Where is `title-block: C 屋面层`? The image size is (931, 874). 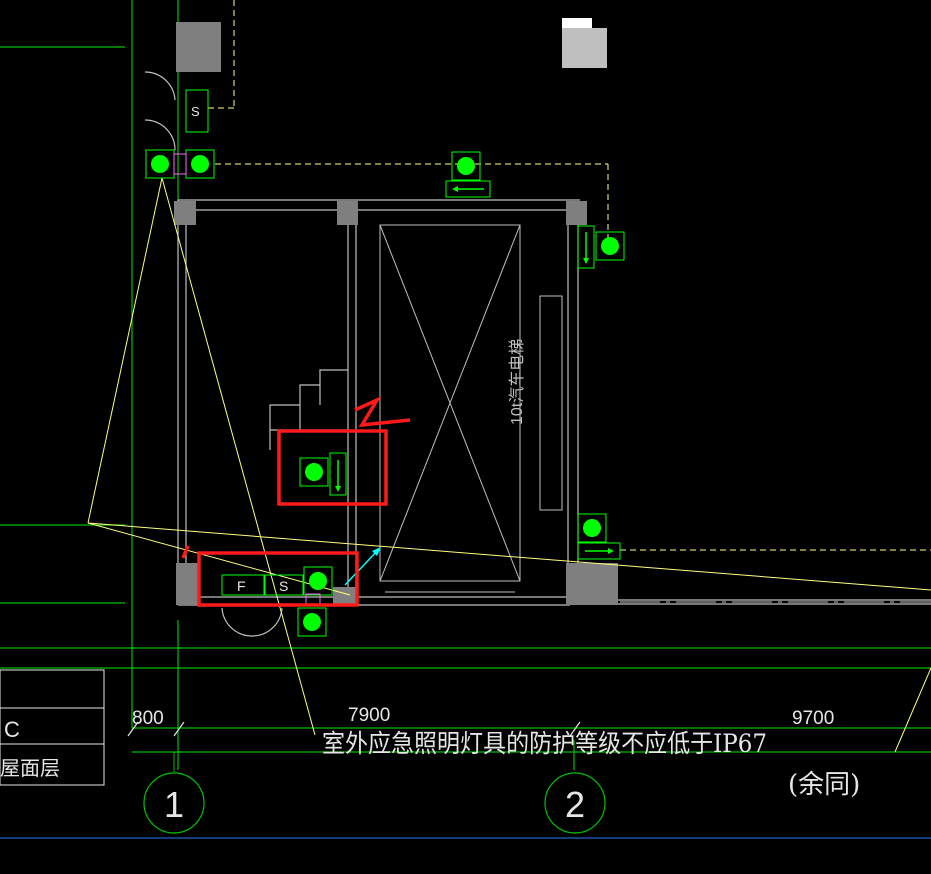
title-block: C 屋面层 is located at coordinates (52, 727).